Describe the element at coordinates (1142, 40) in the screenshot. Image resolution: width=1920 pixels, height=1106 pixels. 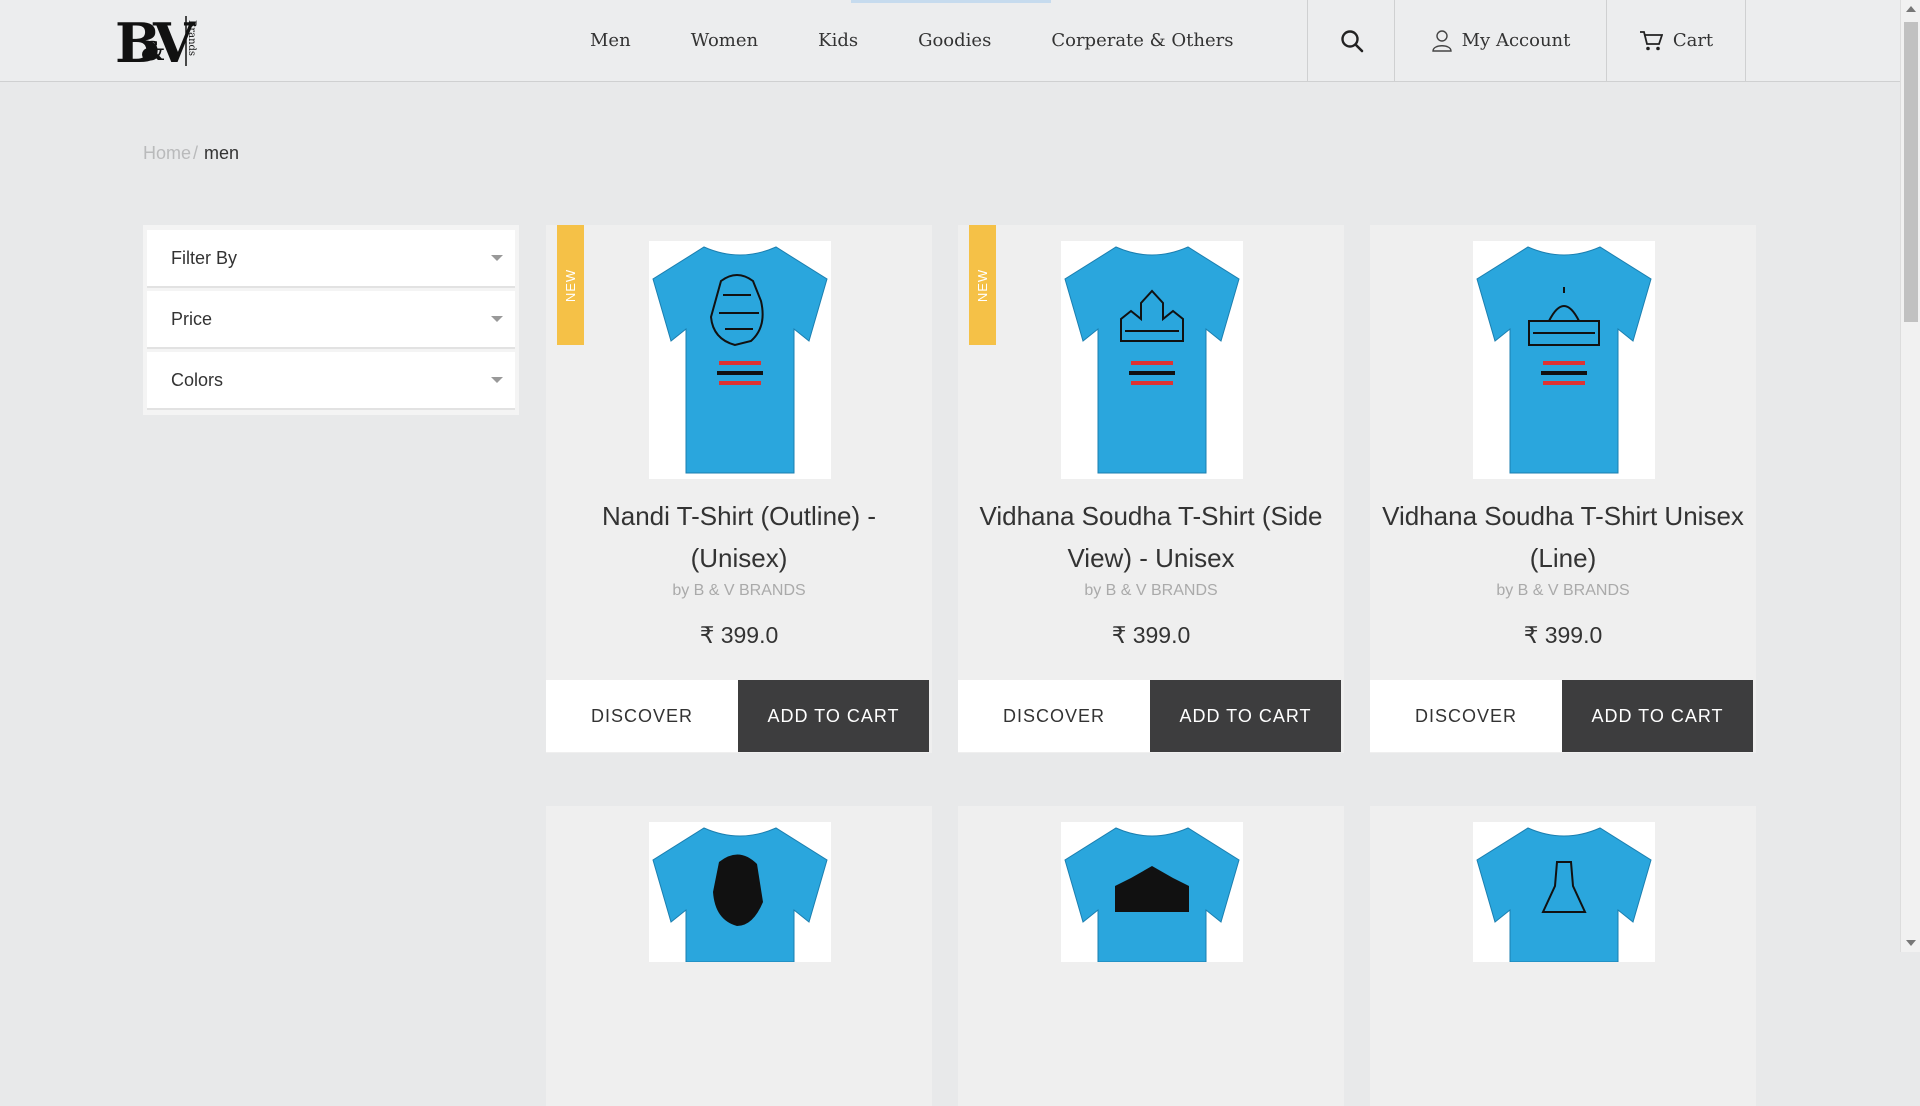
I see `nav-corporate-others: Corperate & Others` at that location.